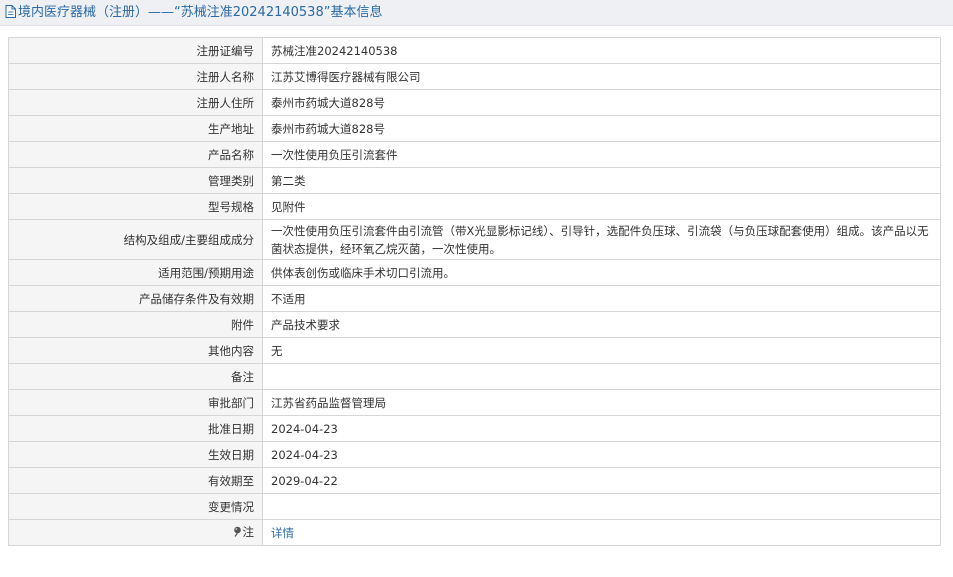 The height and width of the screenshot is (577, 953). What do you see at coordinates (601, 428) in the screenshot?
I see `row-value-approval-date: 2024-04-23` at bounding box center [601, 428].